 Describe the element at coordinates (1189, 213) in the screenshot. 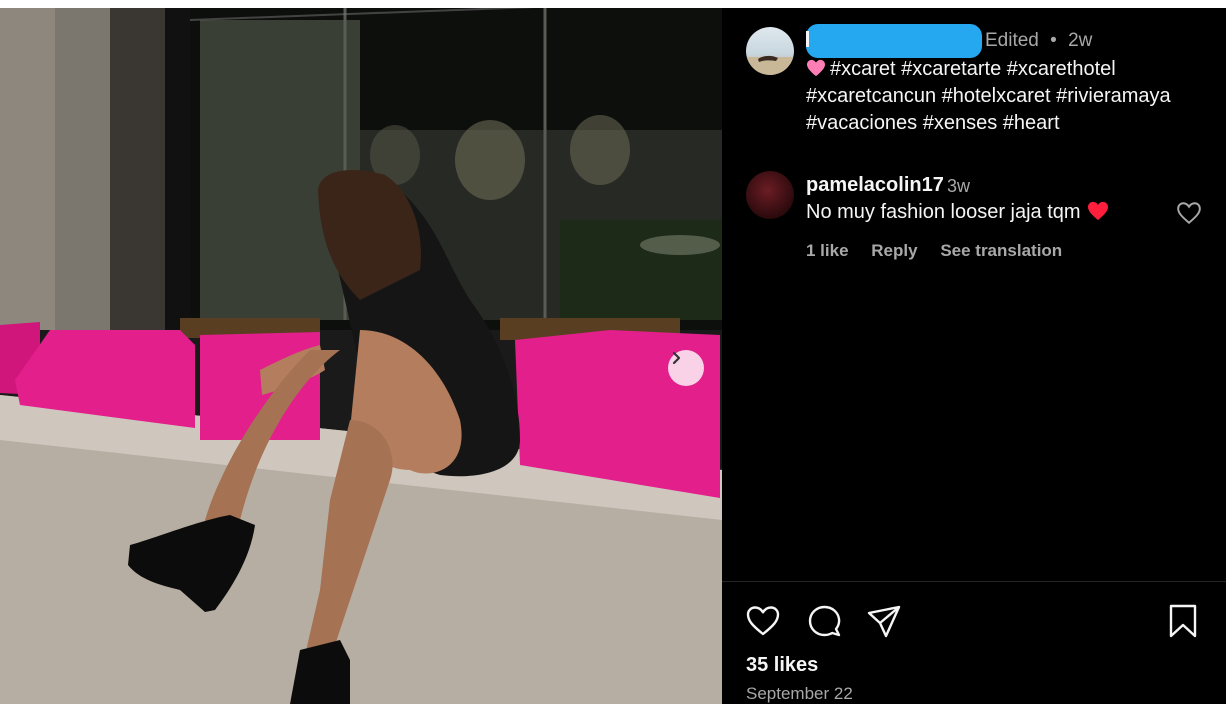

I see `comment-like-heart-icon` at that location.